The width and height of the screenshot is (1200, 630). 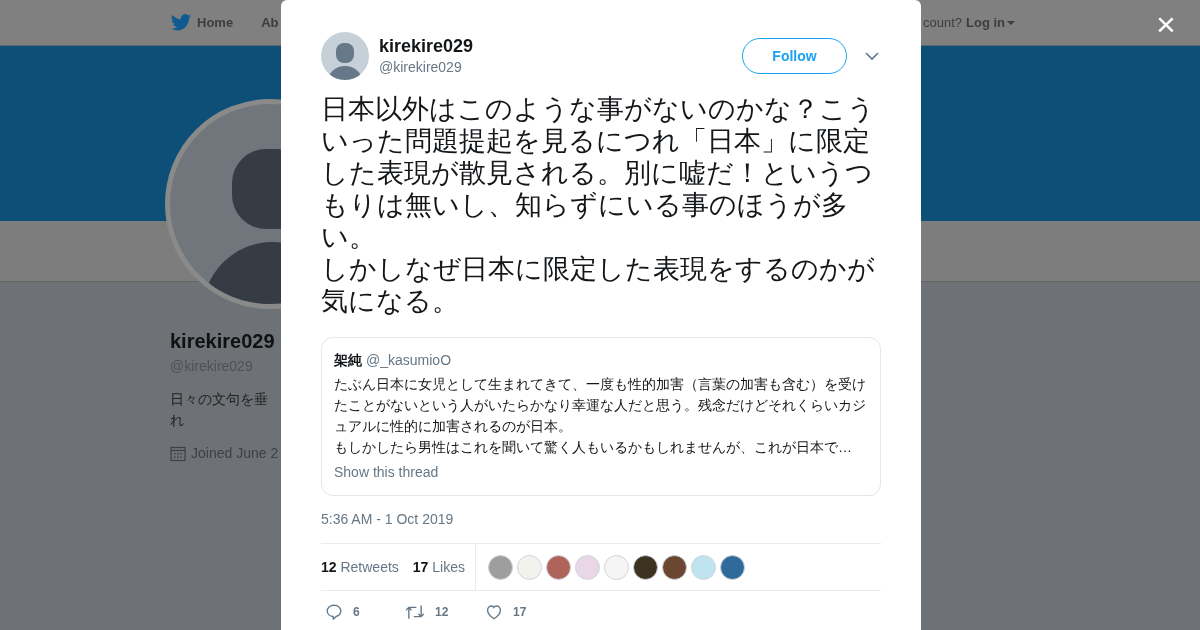 What do you see at coordinates (219, 410) in the screenshot?
I see `profile-bio: 日々の文句を垂れ` at bounding box center [219, 410].